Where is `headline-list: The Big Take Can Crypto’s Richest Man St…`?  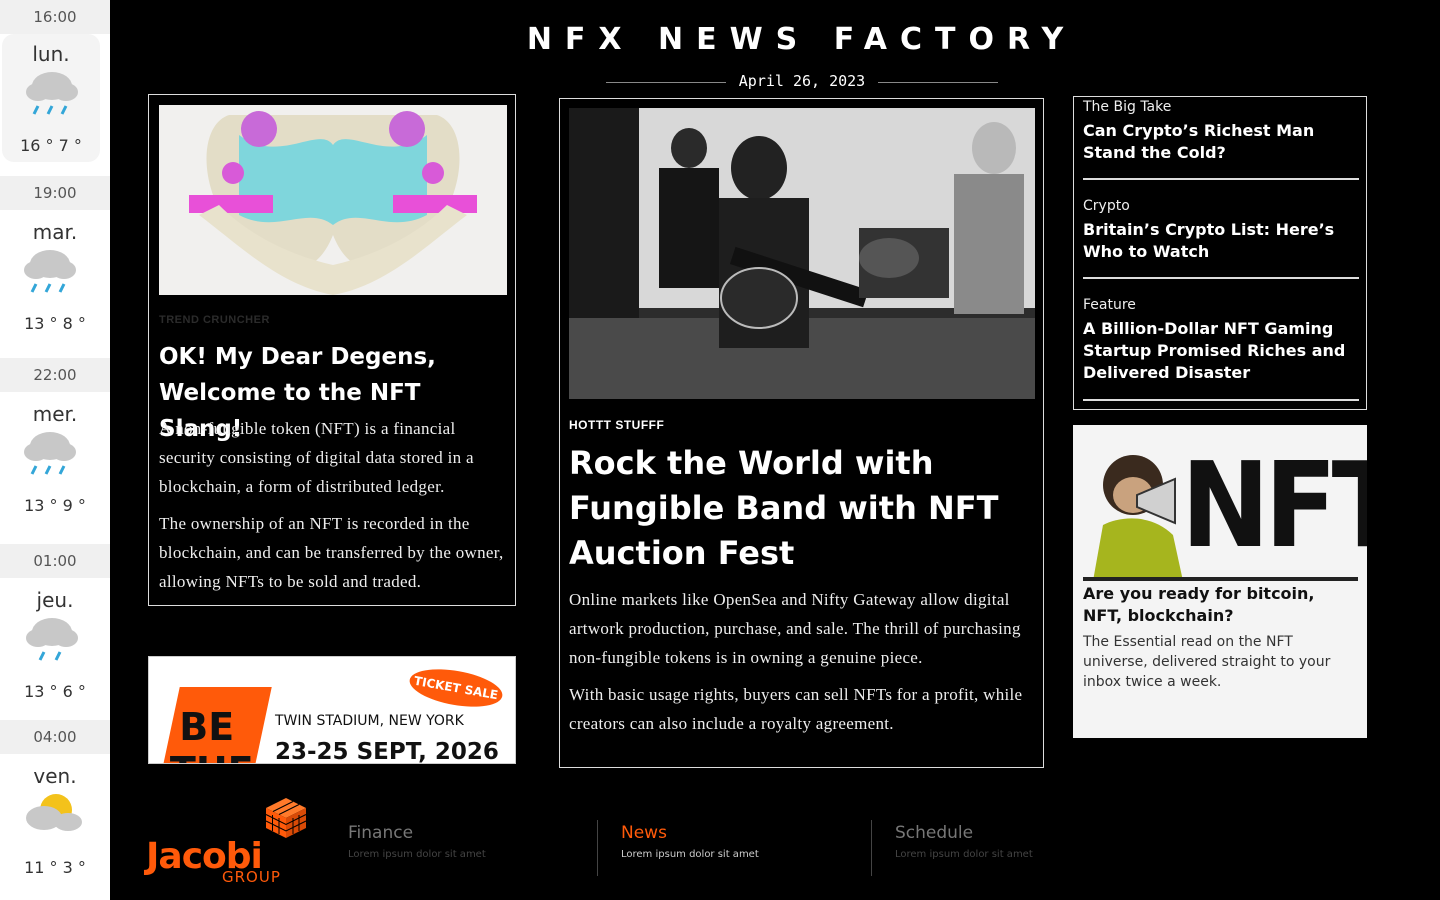 headline-list: The Big Take Can Crypto’s Richest Man St… is located at coordinates (1220, 253).